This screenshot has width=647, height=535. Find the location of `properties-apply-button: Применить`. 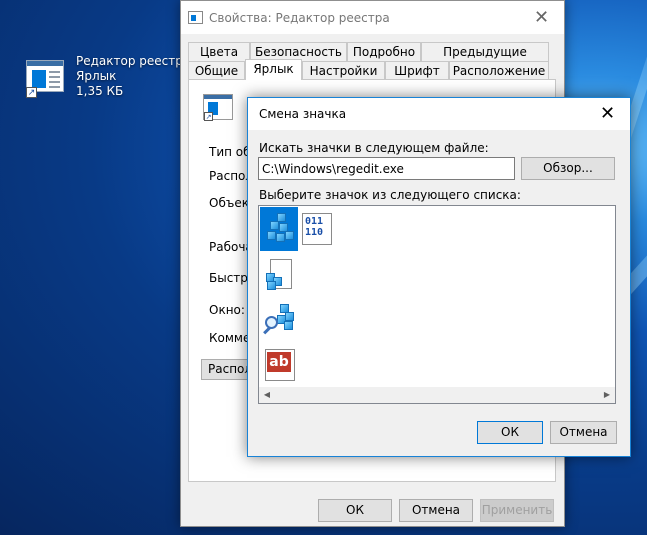

properties-apply-button: Применить is located at coordinates (517, 510).